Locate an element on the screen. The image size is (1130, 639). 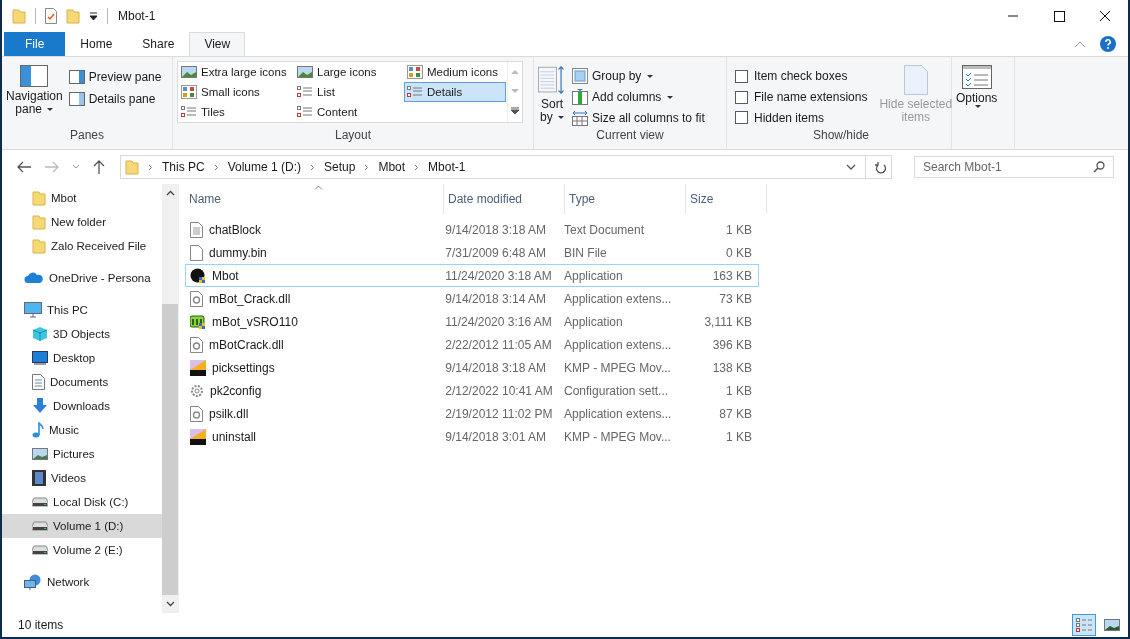
file-name: chatBlock is located at coordinates (235, 229).